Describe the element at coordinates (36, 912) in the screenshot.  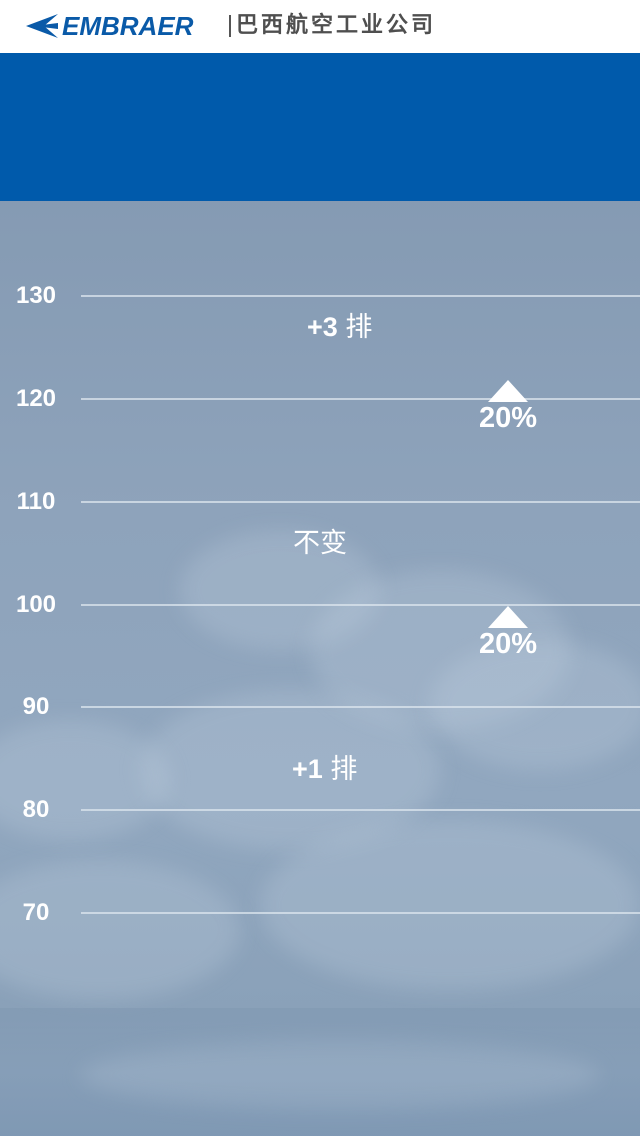
I see `y-tick-label: 70` at that location.